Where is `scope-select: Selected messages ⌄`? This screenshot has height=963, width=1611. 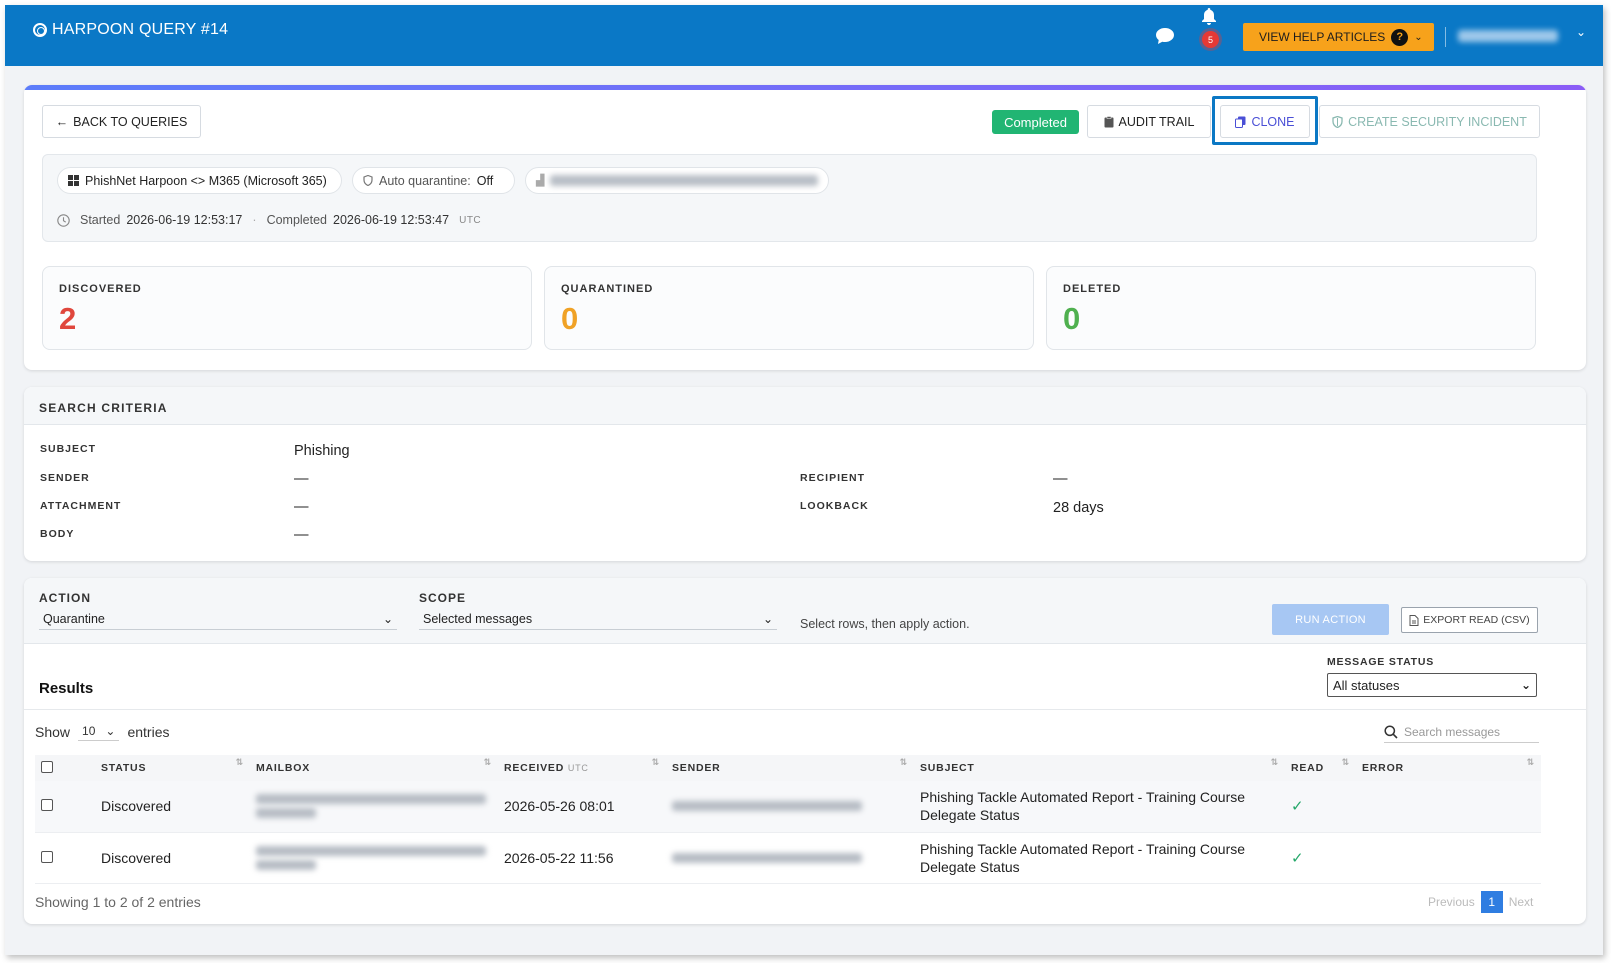 scope-select: Selected messages ⌄ is located at coordinates (598, 619).